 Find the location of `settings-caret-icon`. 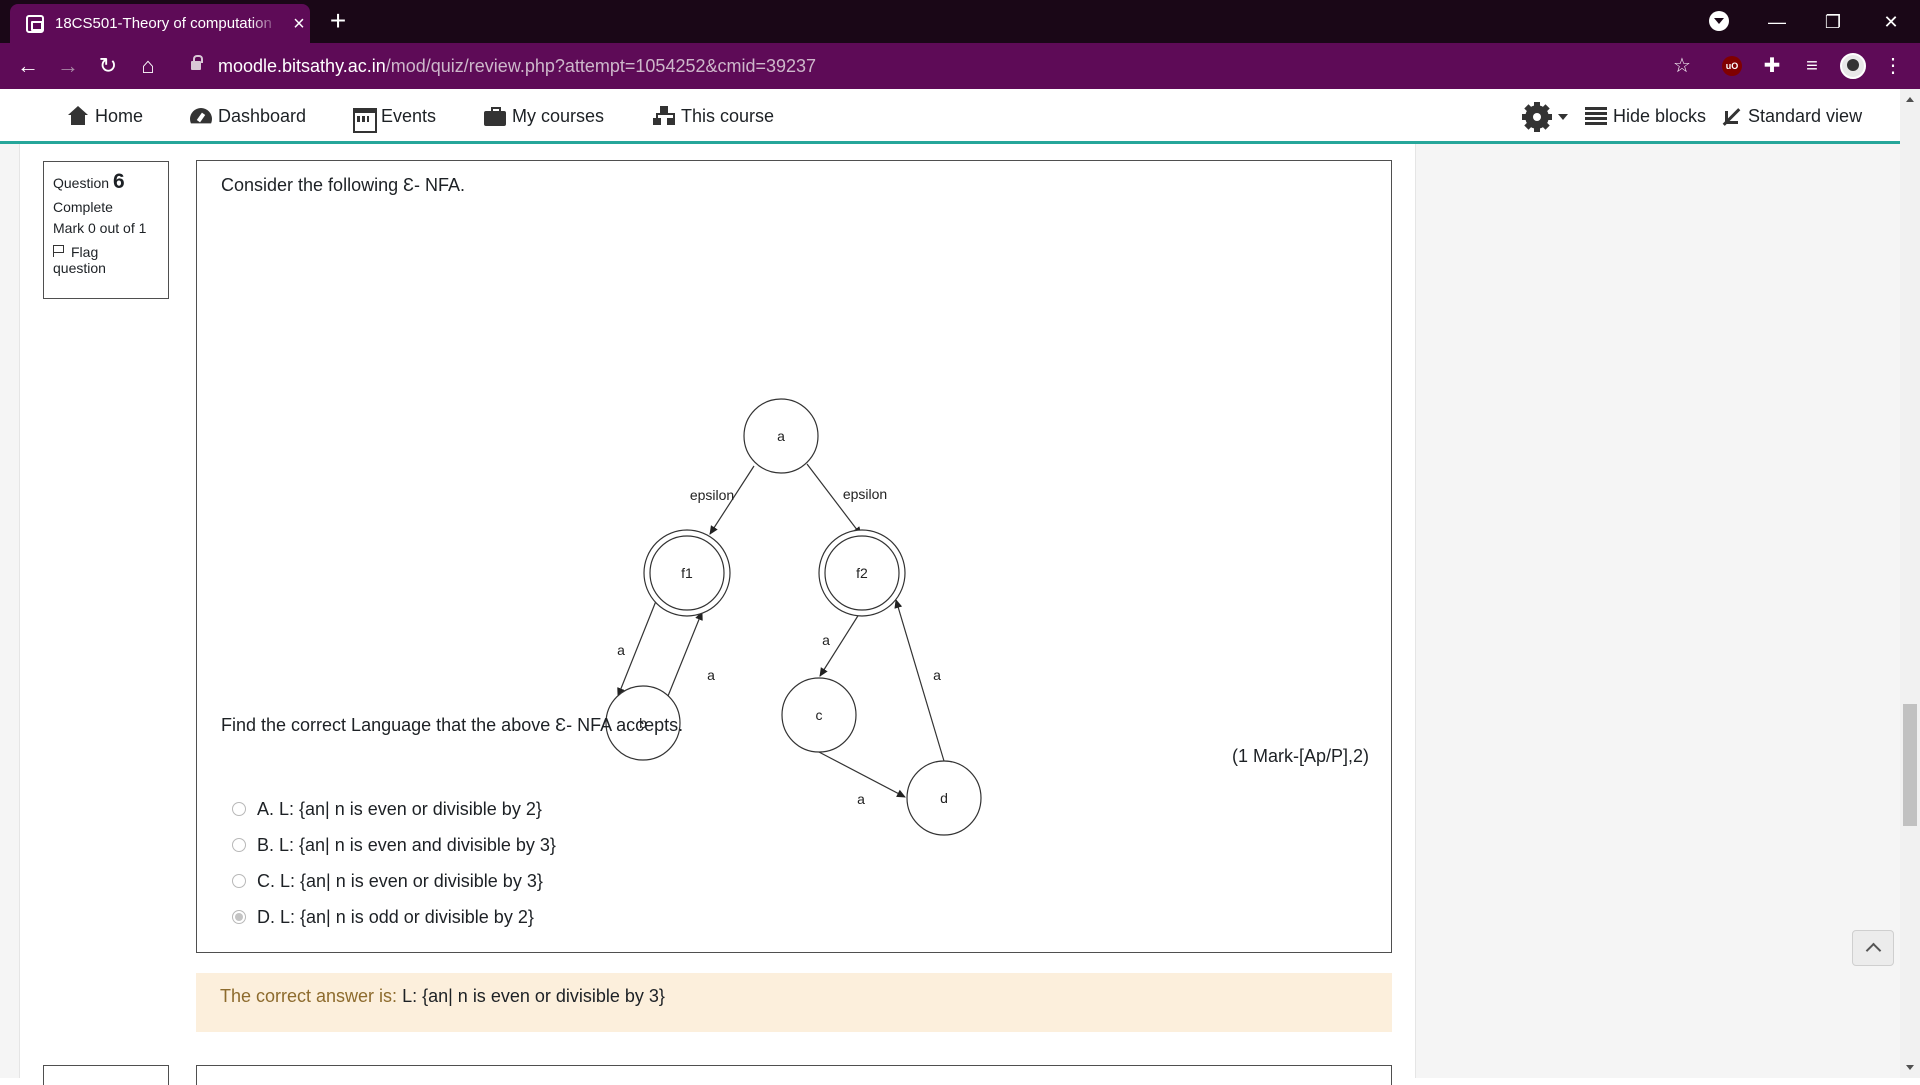

settings-caret-icon is located at coordinates (1563, 117).